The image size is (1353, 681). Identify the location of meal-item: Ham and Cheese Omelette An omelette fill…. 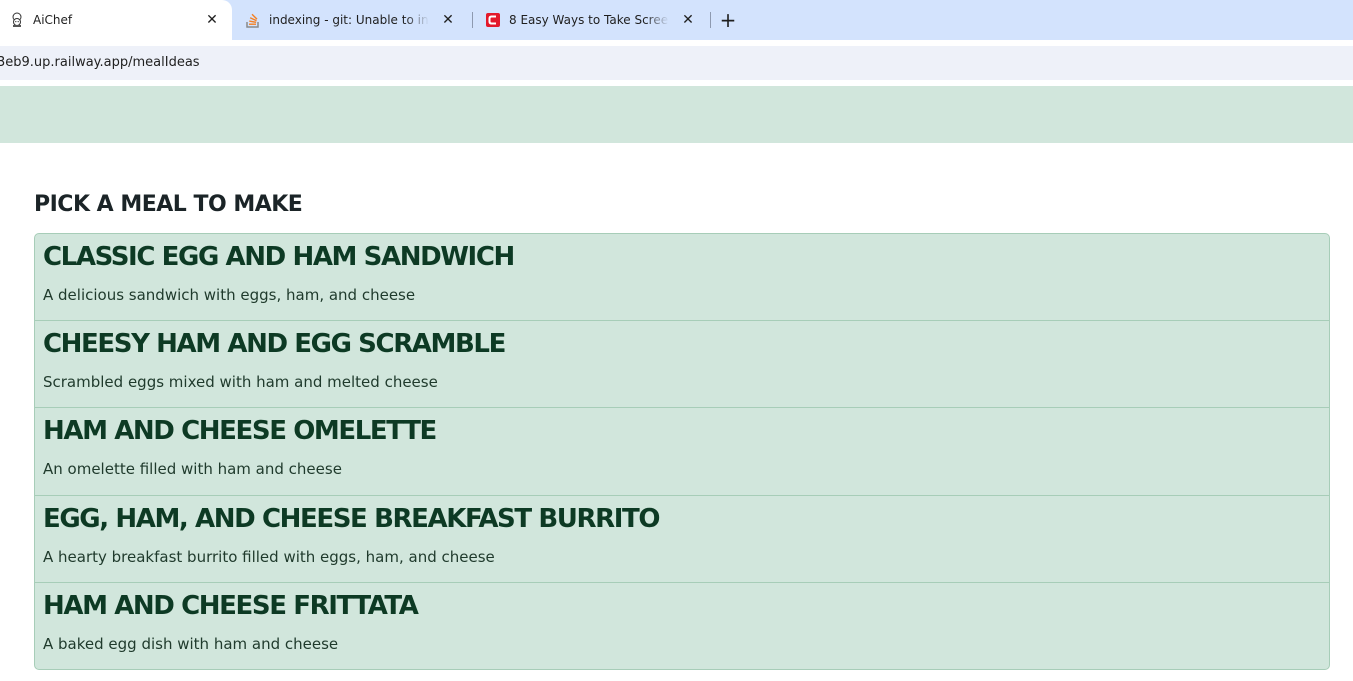
(682, 452).